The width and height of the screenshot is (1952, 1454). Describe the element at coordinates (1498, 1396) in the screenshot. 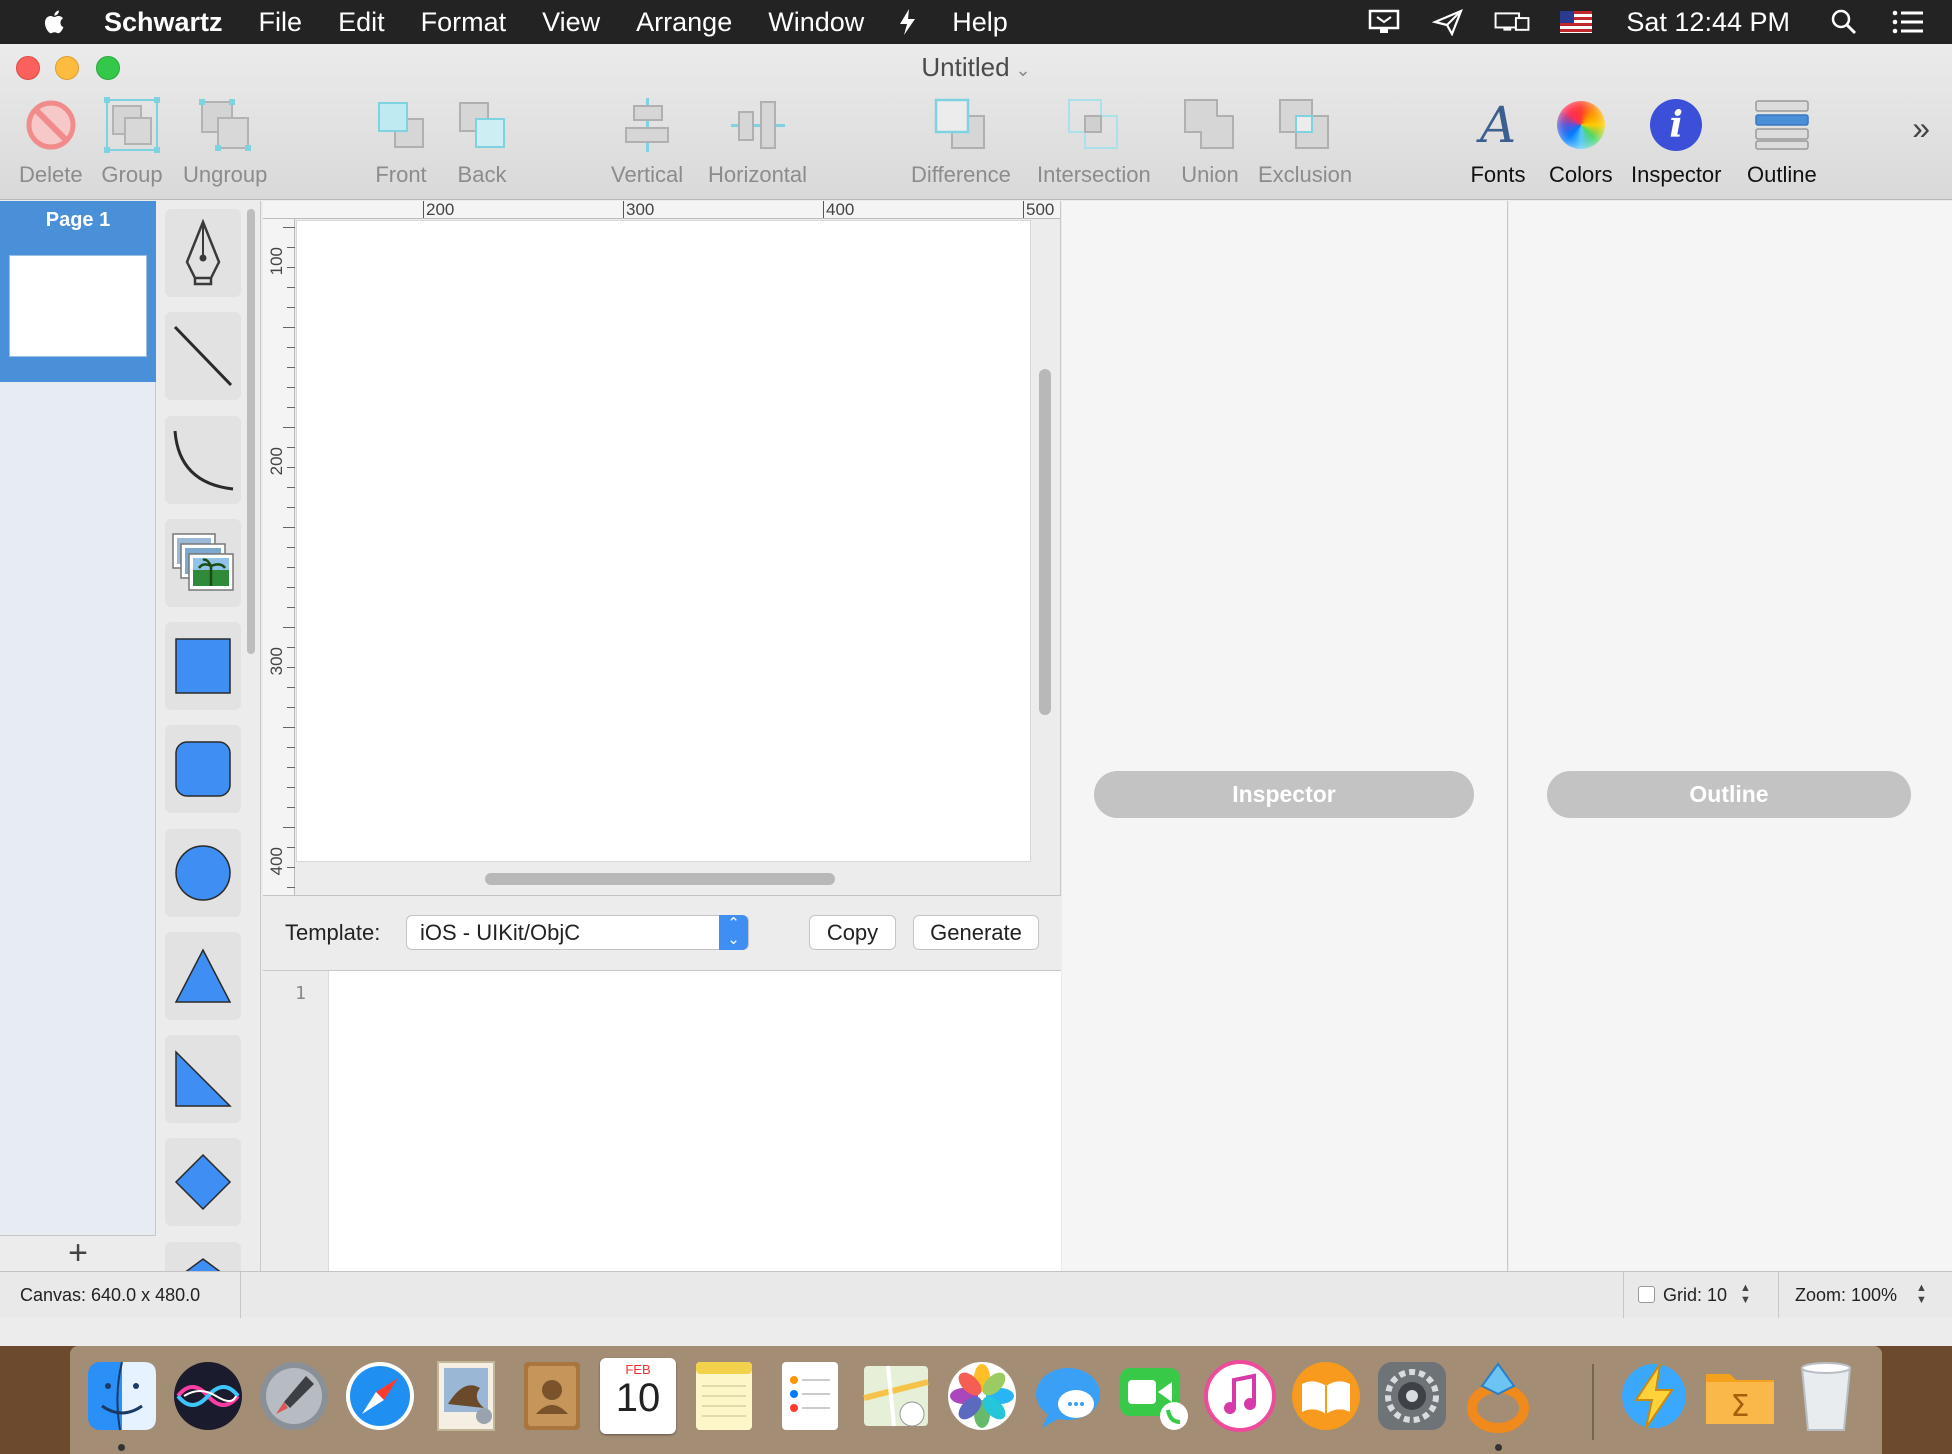

I see `schwartz-icon` at that location.